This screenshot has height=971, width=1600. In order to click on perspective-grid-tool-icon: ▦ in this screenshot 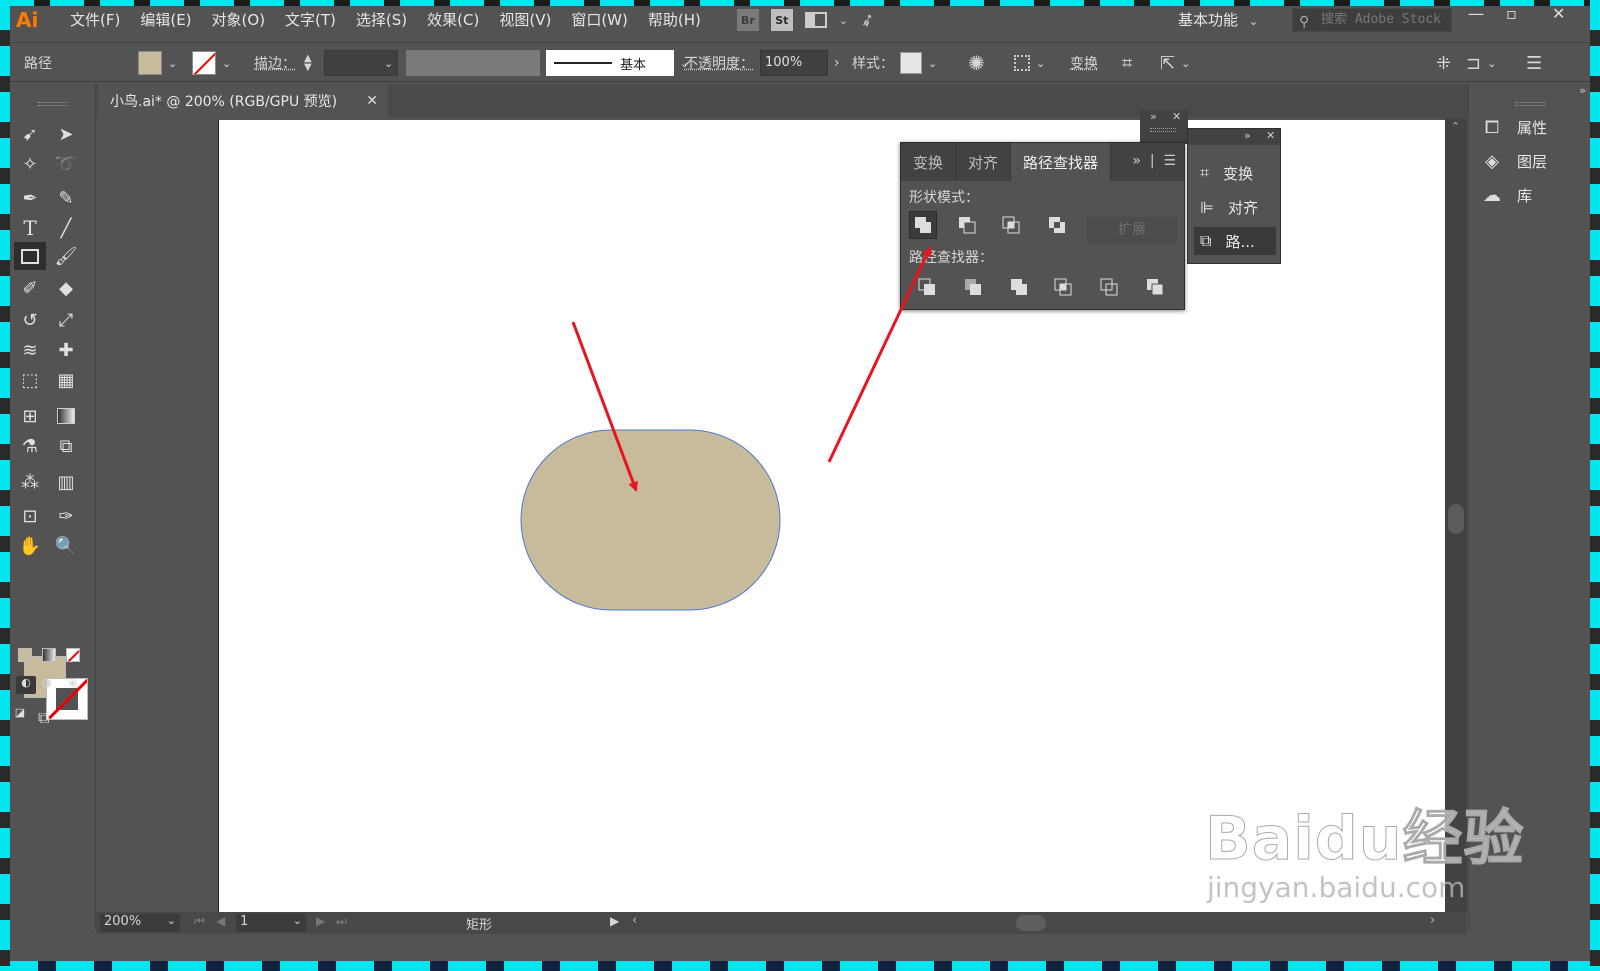, I will do `click(66, 380)`.